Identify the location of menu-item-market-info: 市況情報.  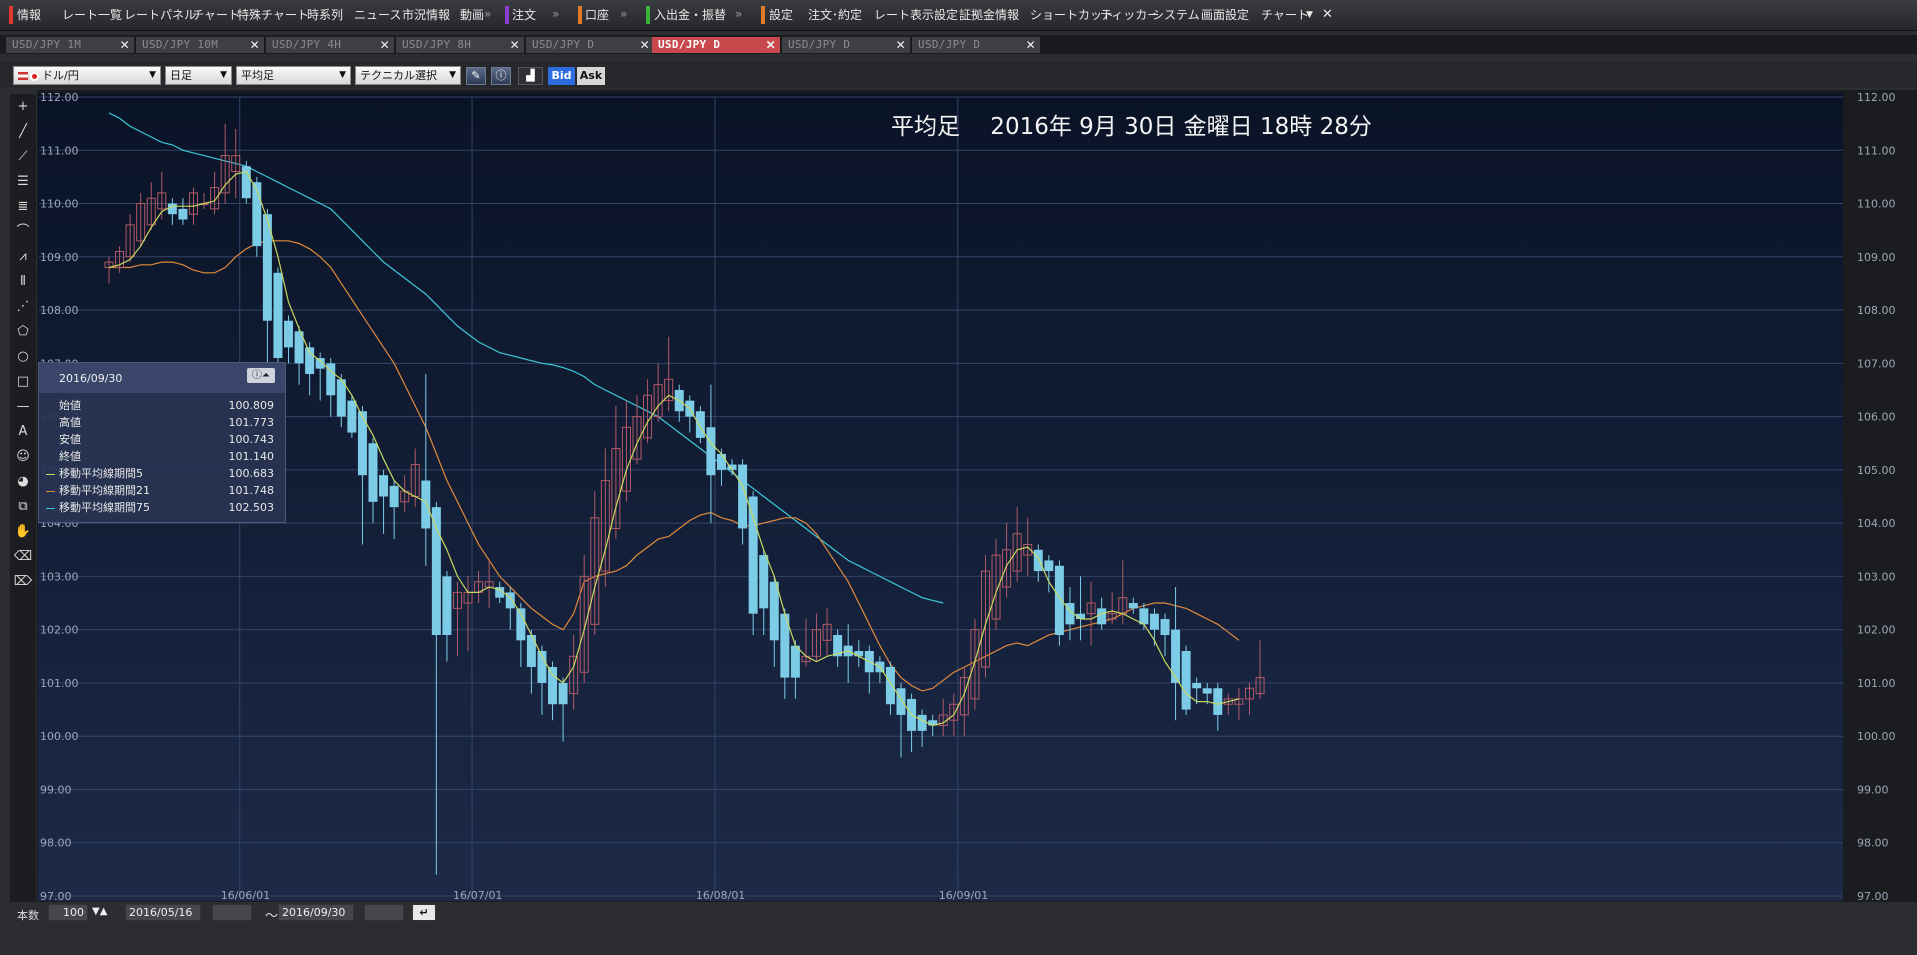
(426, 15).